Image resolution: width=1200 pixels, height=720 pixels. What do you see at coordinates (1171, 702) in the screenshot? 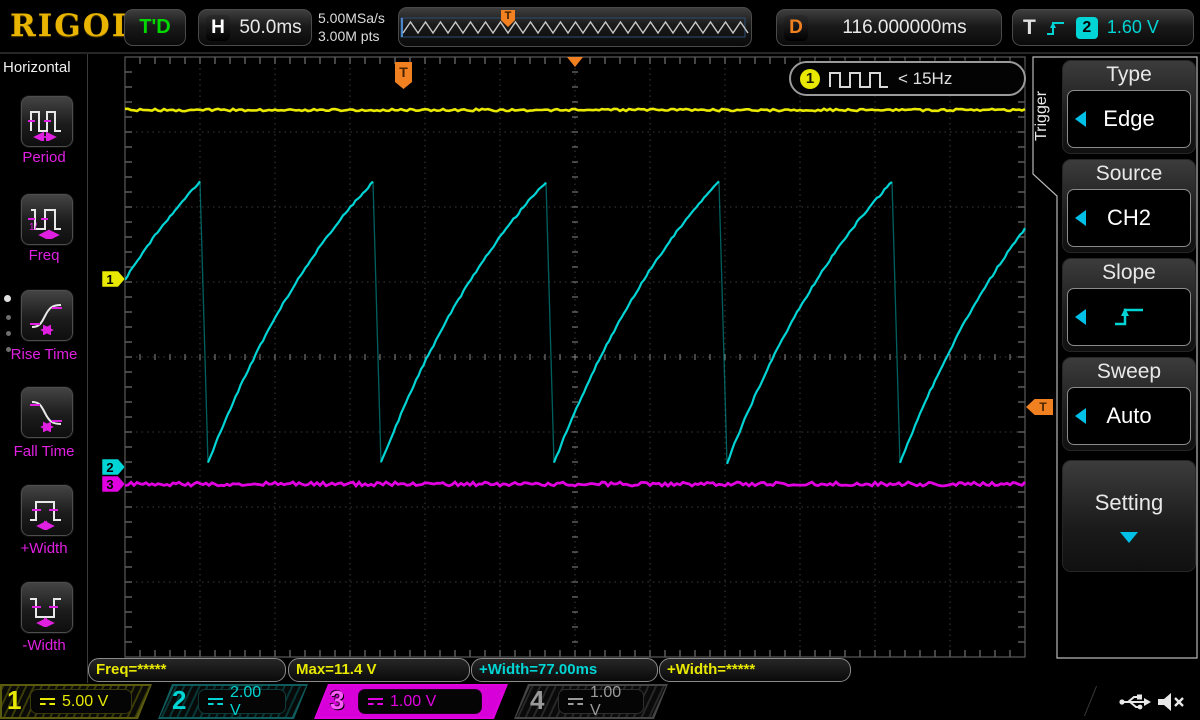
I see `speaker-muted-icon` at bounding box center [1171, 702].